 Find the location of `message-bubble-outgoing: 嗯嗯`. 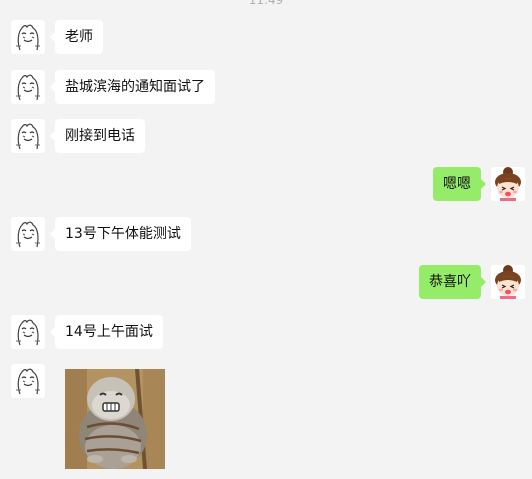

message-bubble-outgoing: 嗯嗯 is located at coordinates (459, 184).